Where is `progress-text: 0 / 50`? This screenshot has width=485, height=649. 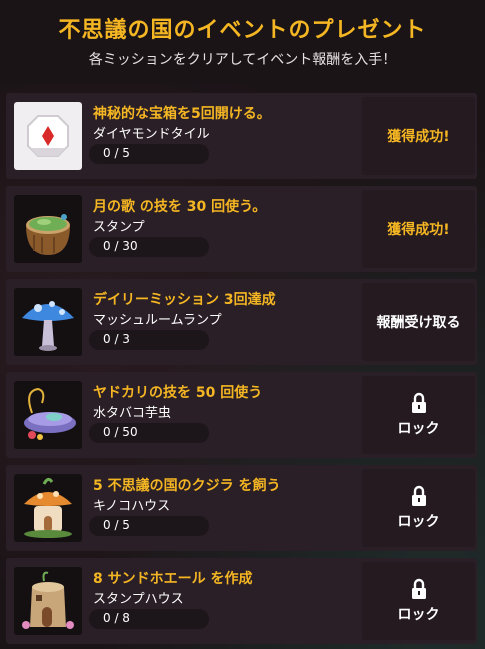 progress-text: 0 / 50 is located at coordinates (120, 432).